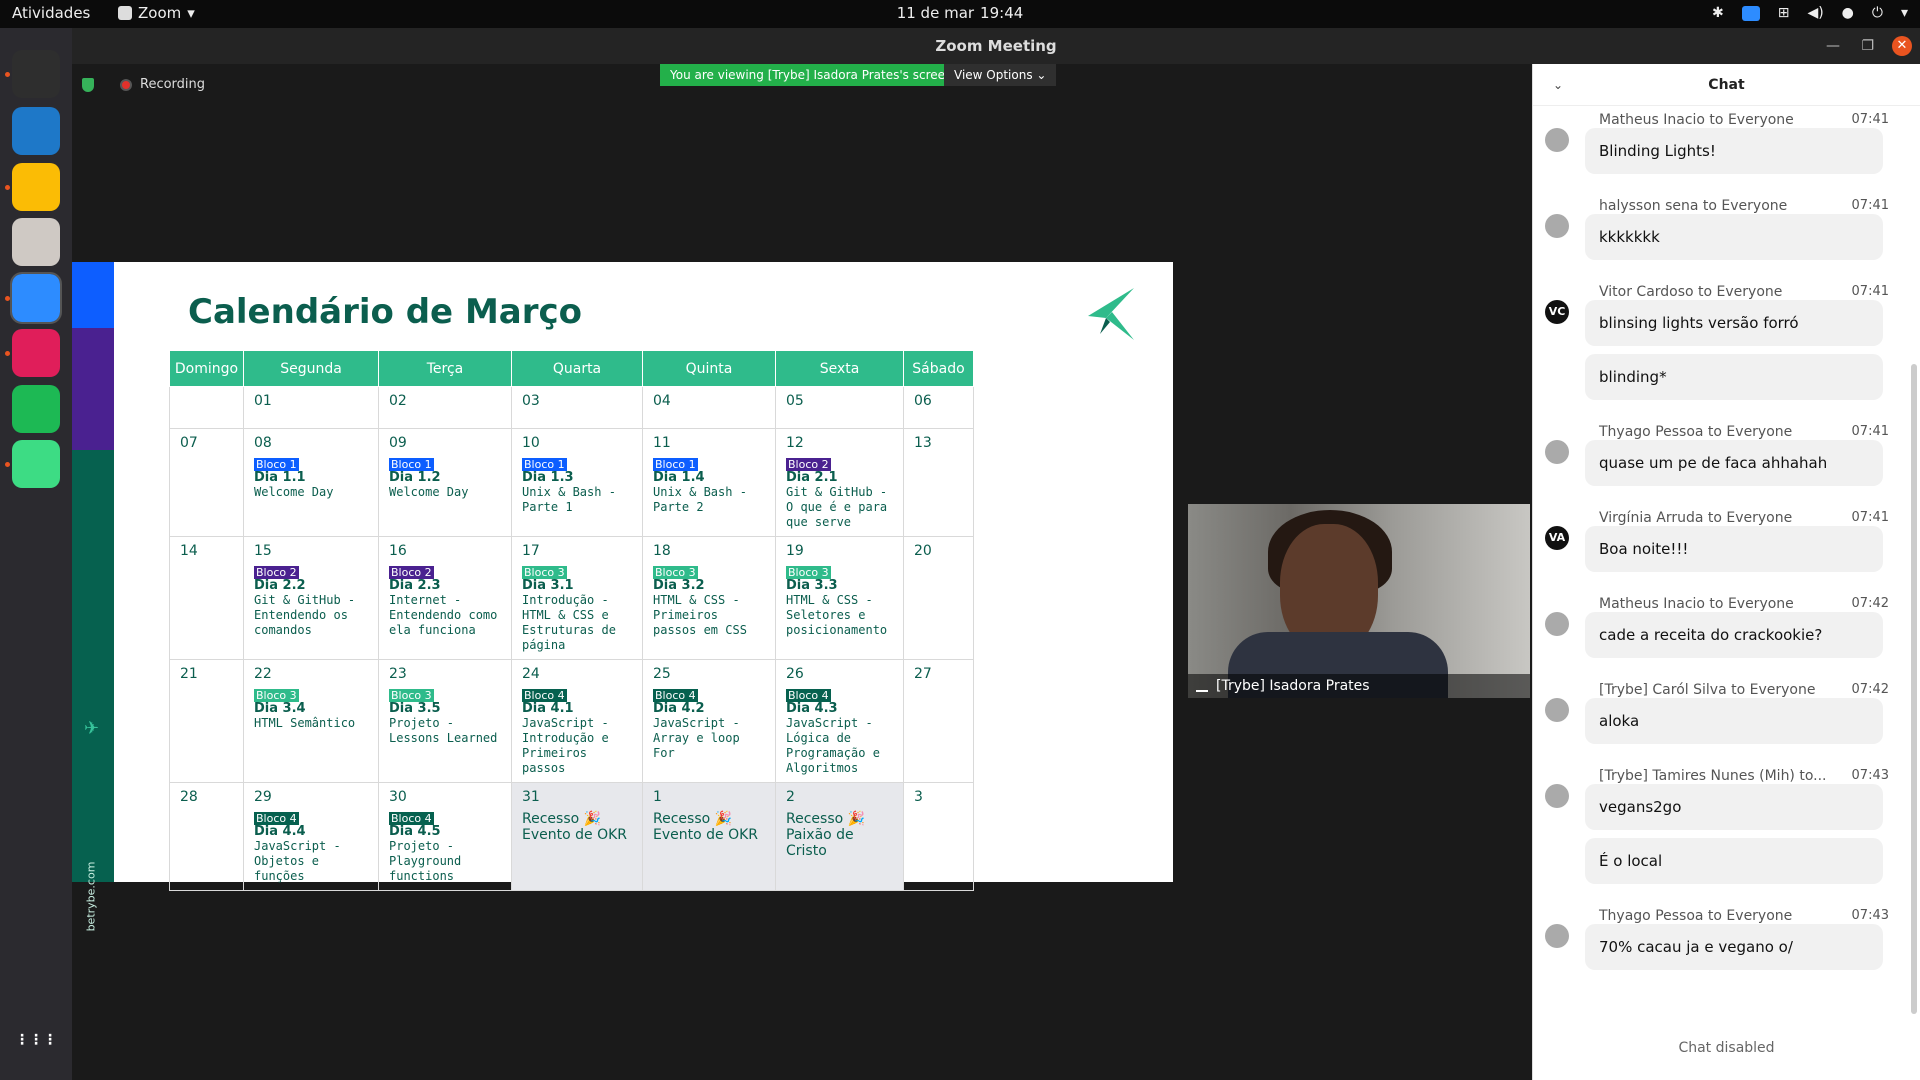  What do you see at coordinates (837, 507) in the screenshot?
I see `day-description: Git & GitHub - O que é e para que serve` at bounding box center [837, 507].